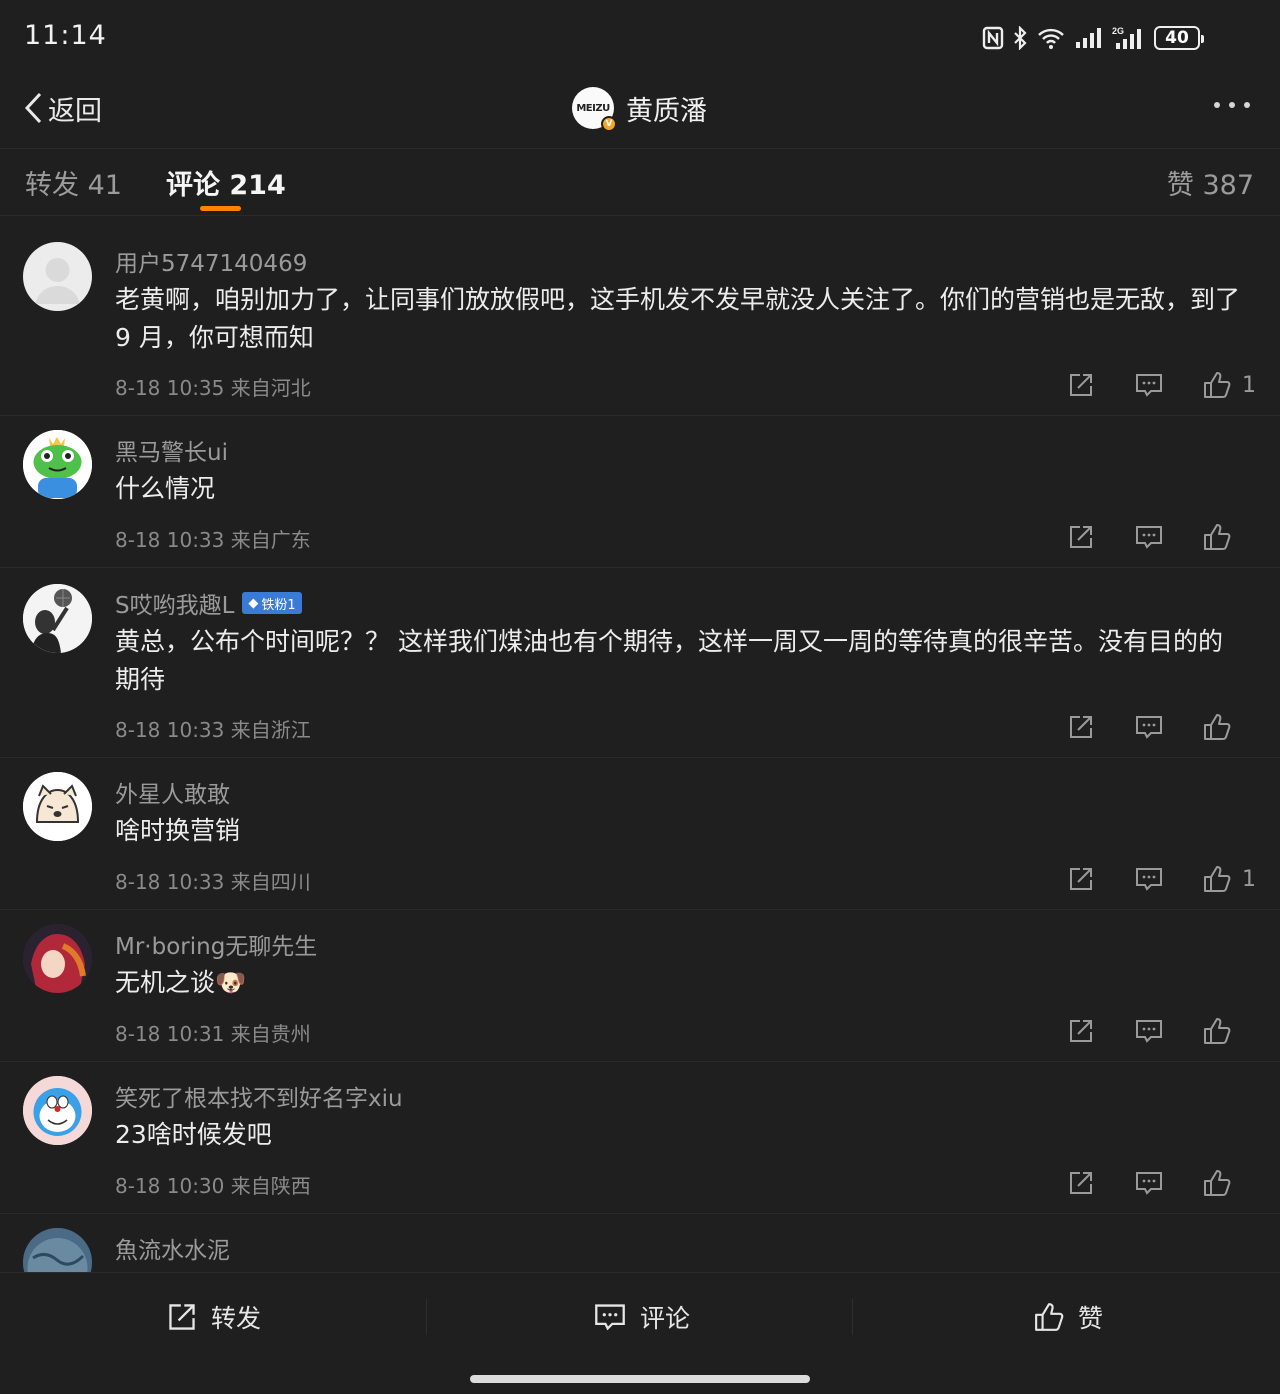 The width and height of the screenshot is (1280, 1394). I want to click on comment-actions: 1, so click(1143, 879).